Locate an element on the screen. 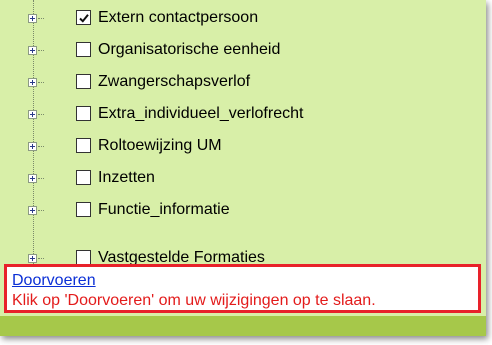  tree-row: Zwangerschapsverlof is located at coordinates (243, 83).